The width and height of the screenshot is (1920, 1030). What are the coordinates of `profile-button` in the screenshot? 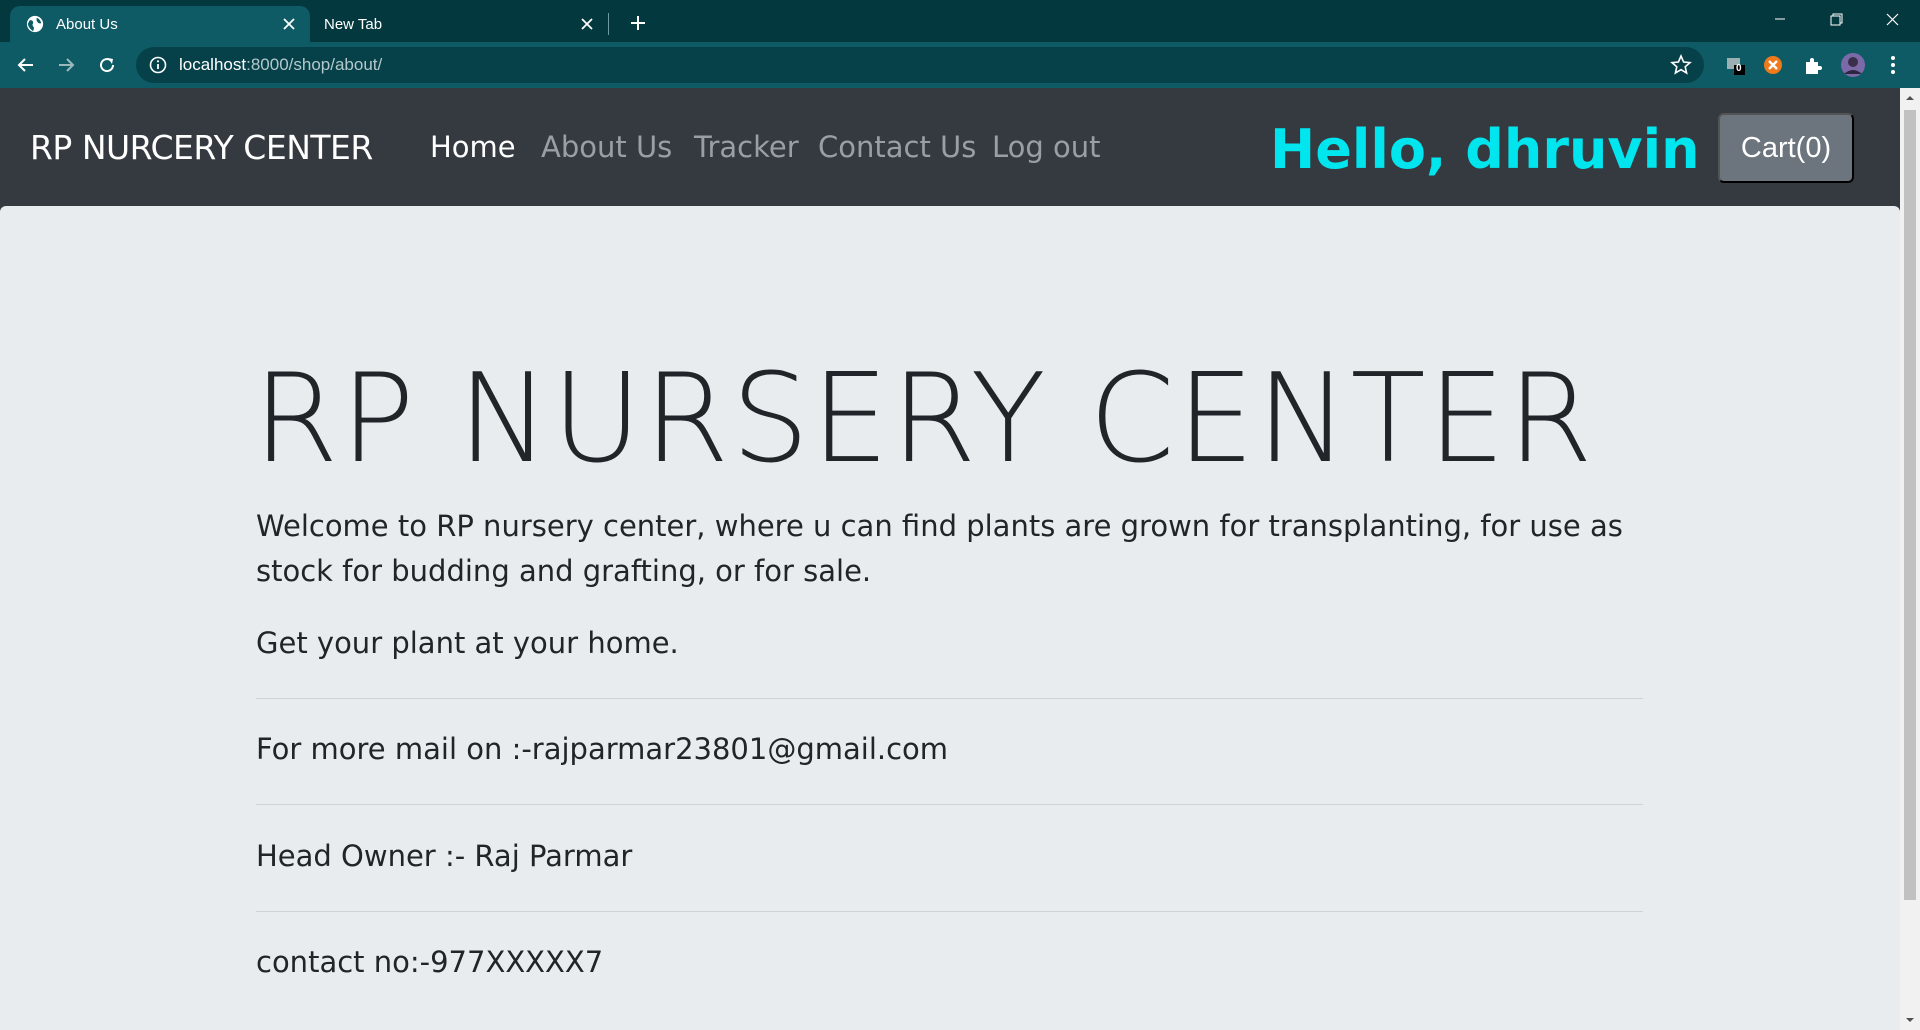 It's located at (1853, 65).